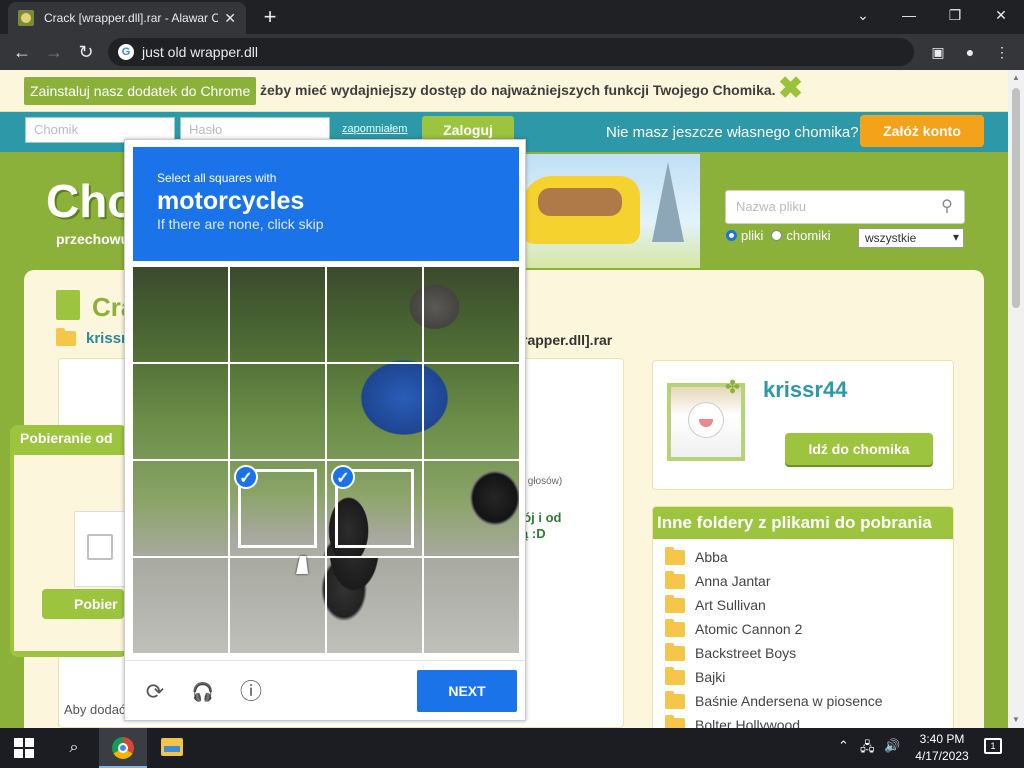 The image size is (1024, 768). What do you see at coordinates (74, 748) in the screenshot?
I see `taskbar-search-icon: ⌕` at bounding box center [74, 748].